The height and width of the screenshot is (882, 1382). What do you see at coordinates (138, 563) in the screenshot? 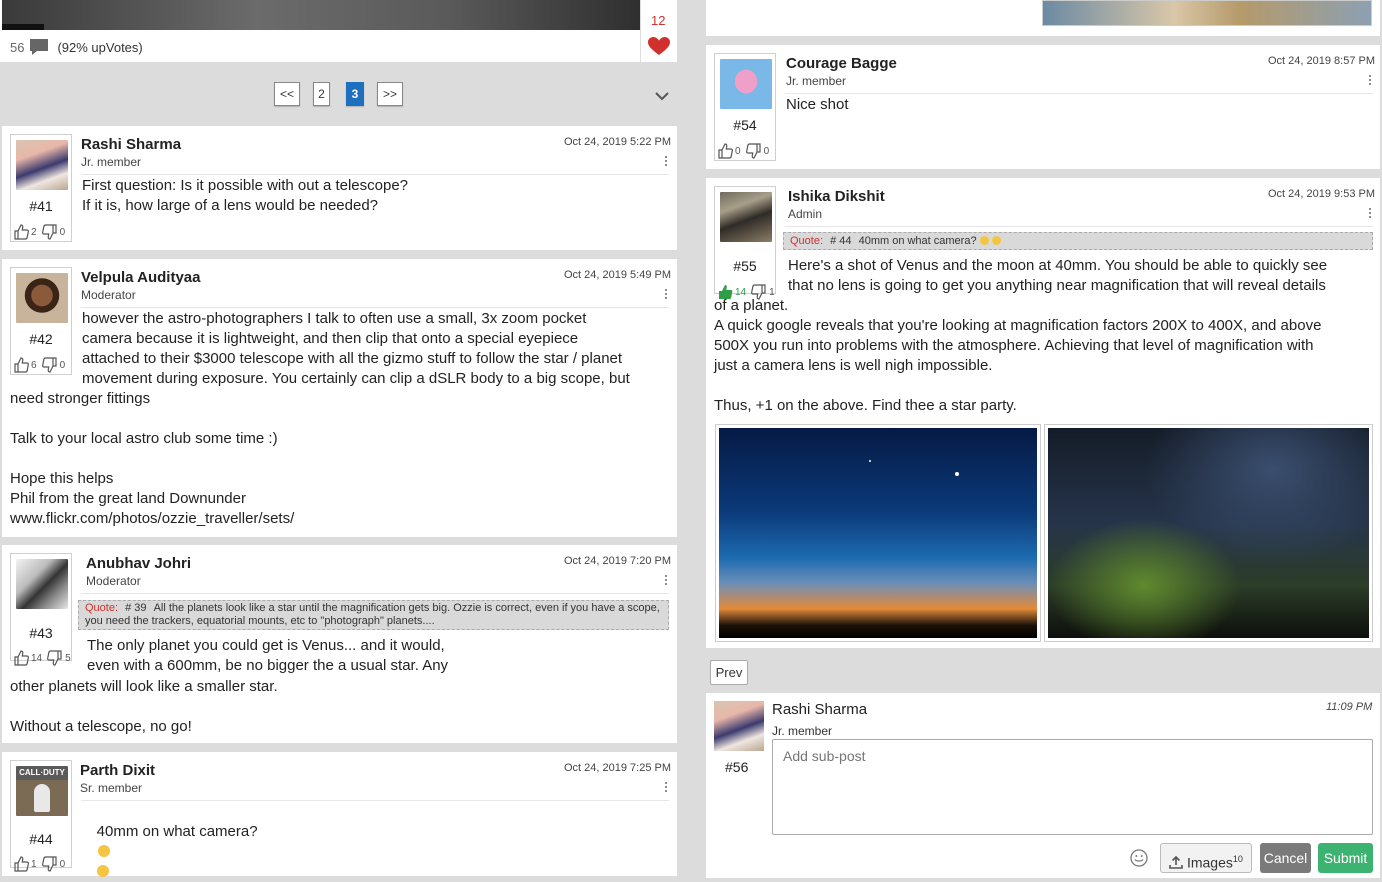
I see `author-name: Anubhav Johri` at bounding box center [138, 563].